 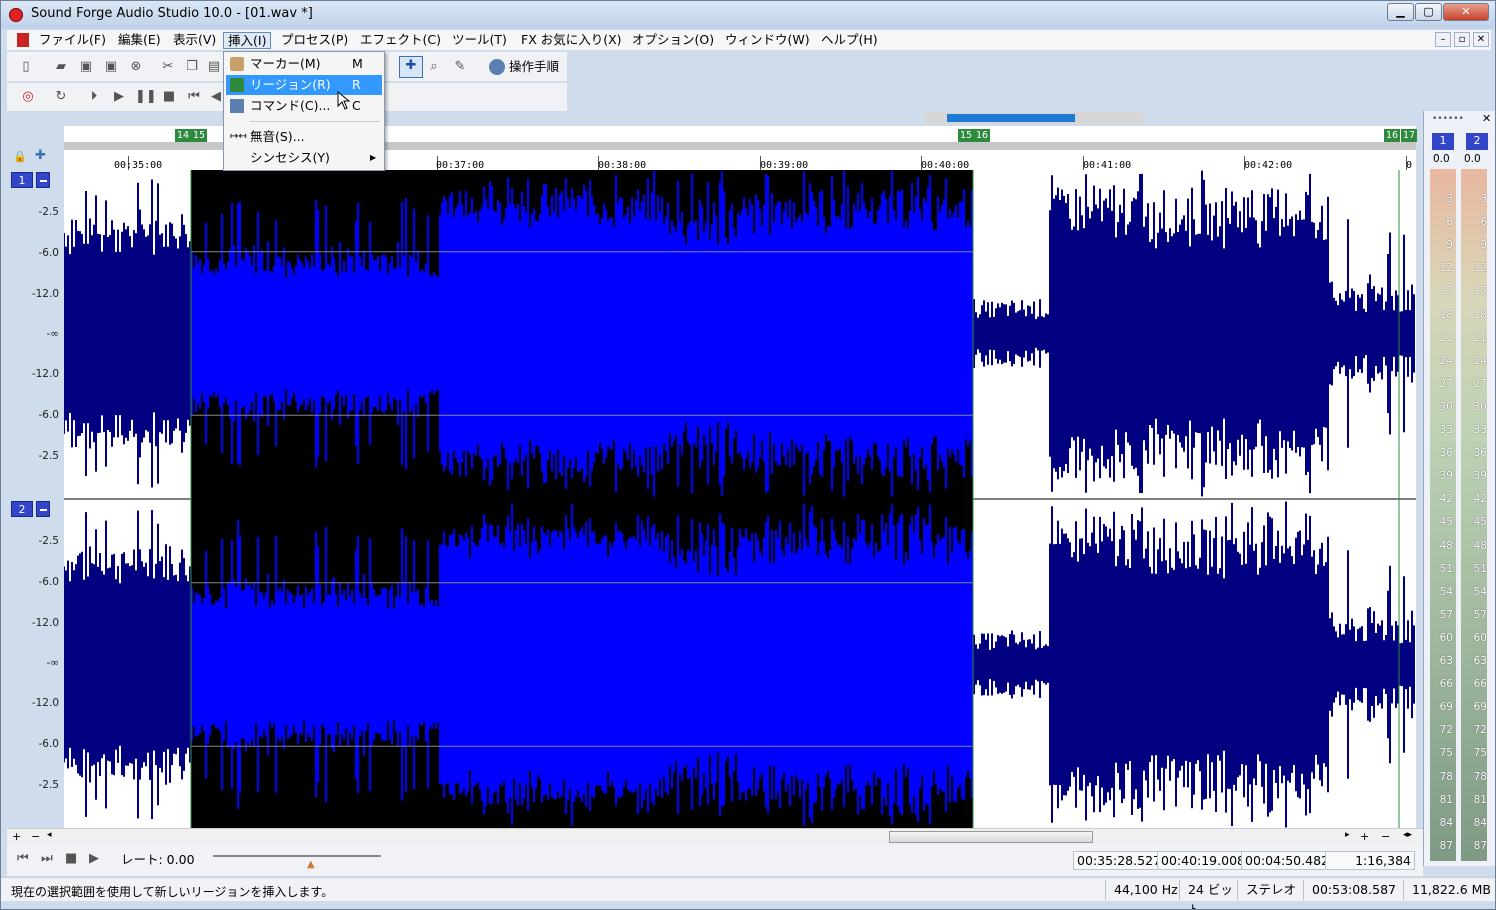 What do you see at coordinates (411, 67) in the screenshot?
I see `edit-tool-icon: ✚` at bounding box center [411, 67].